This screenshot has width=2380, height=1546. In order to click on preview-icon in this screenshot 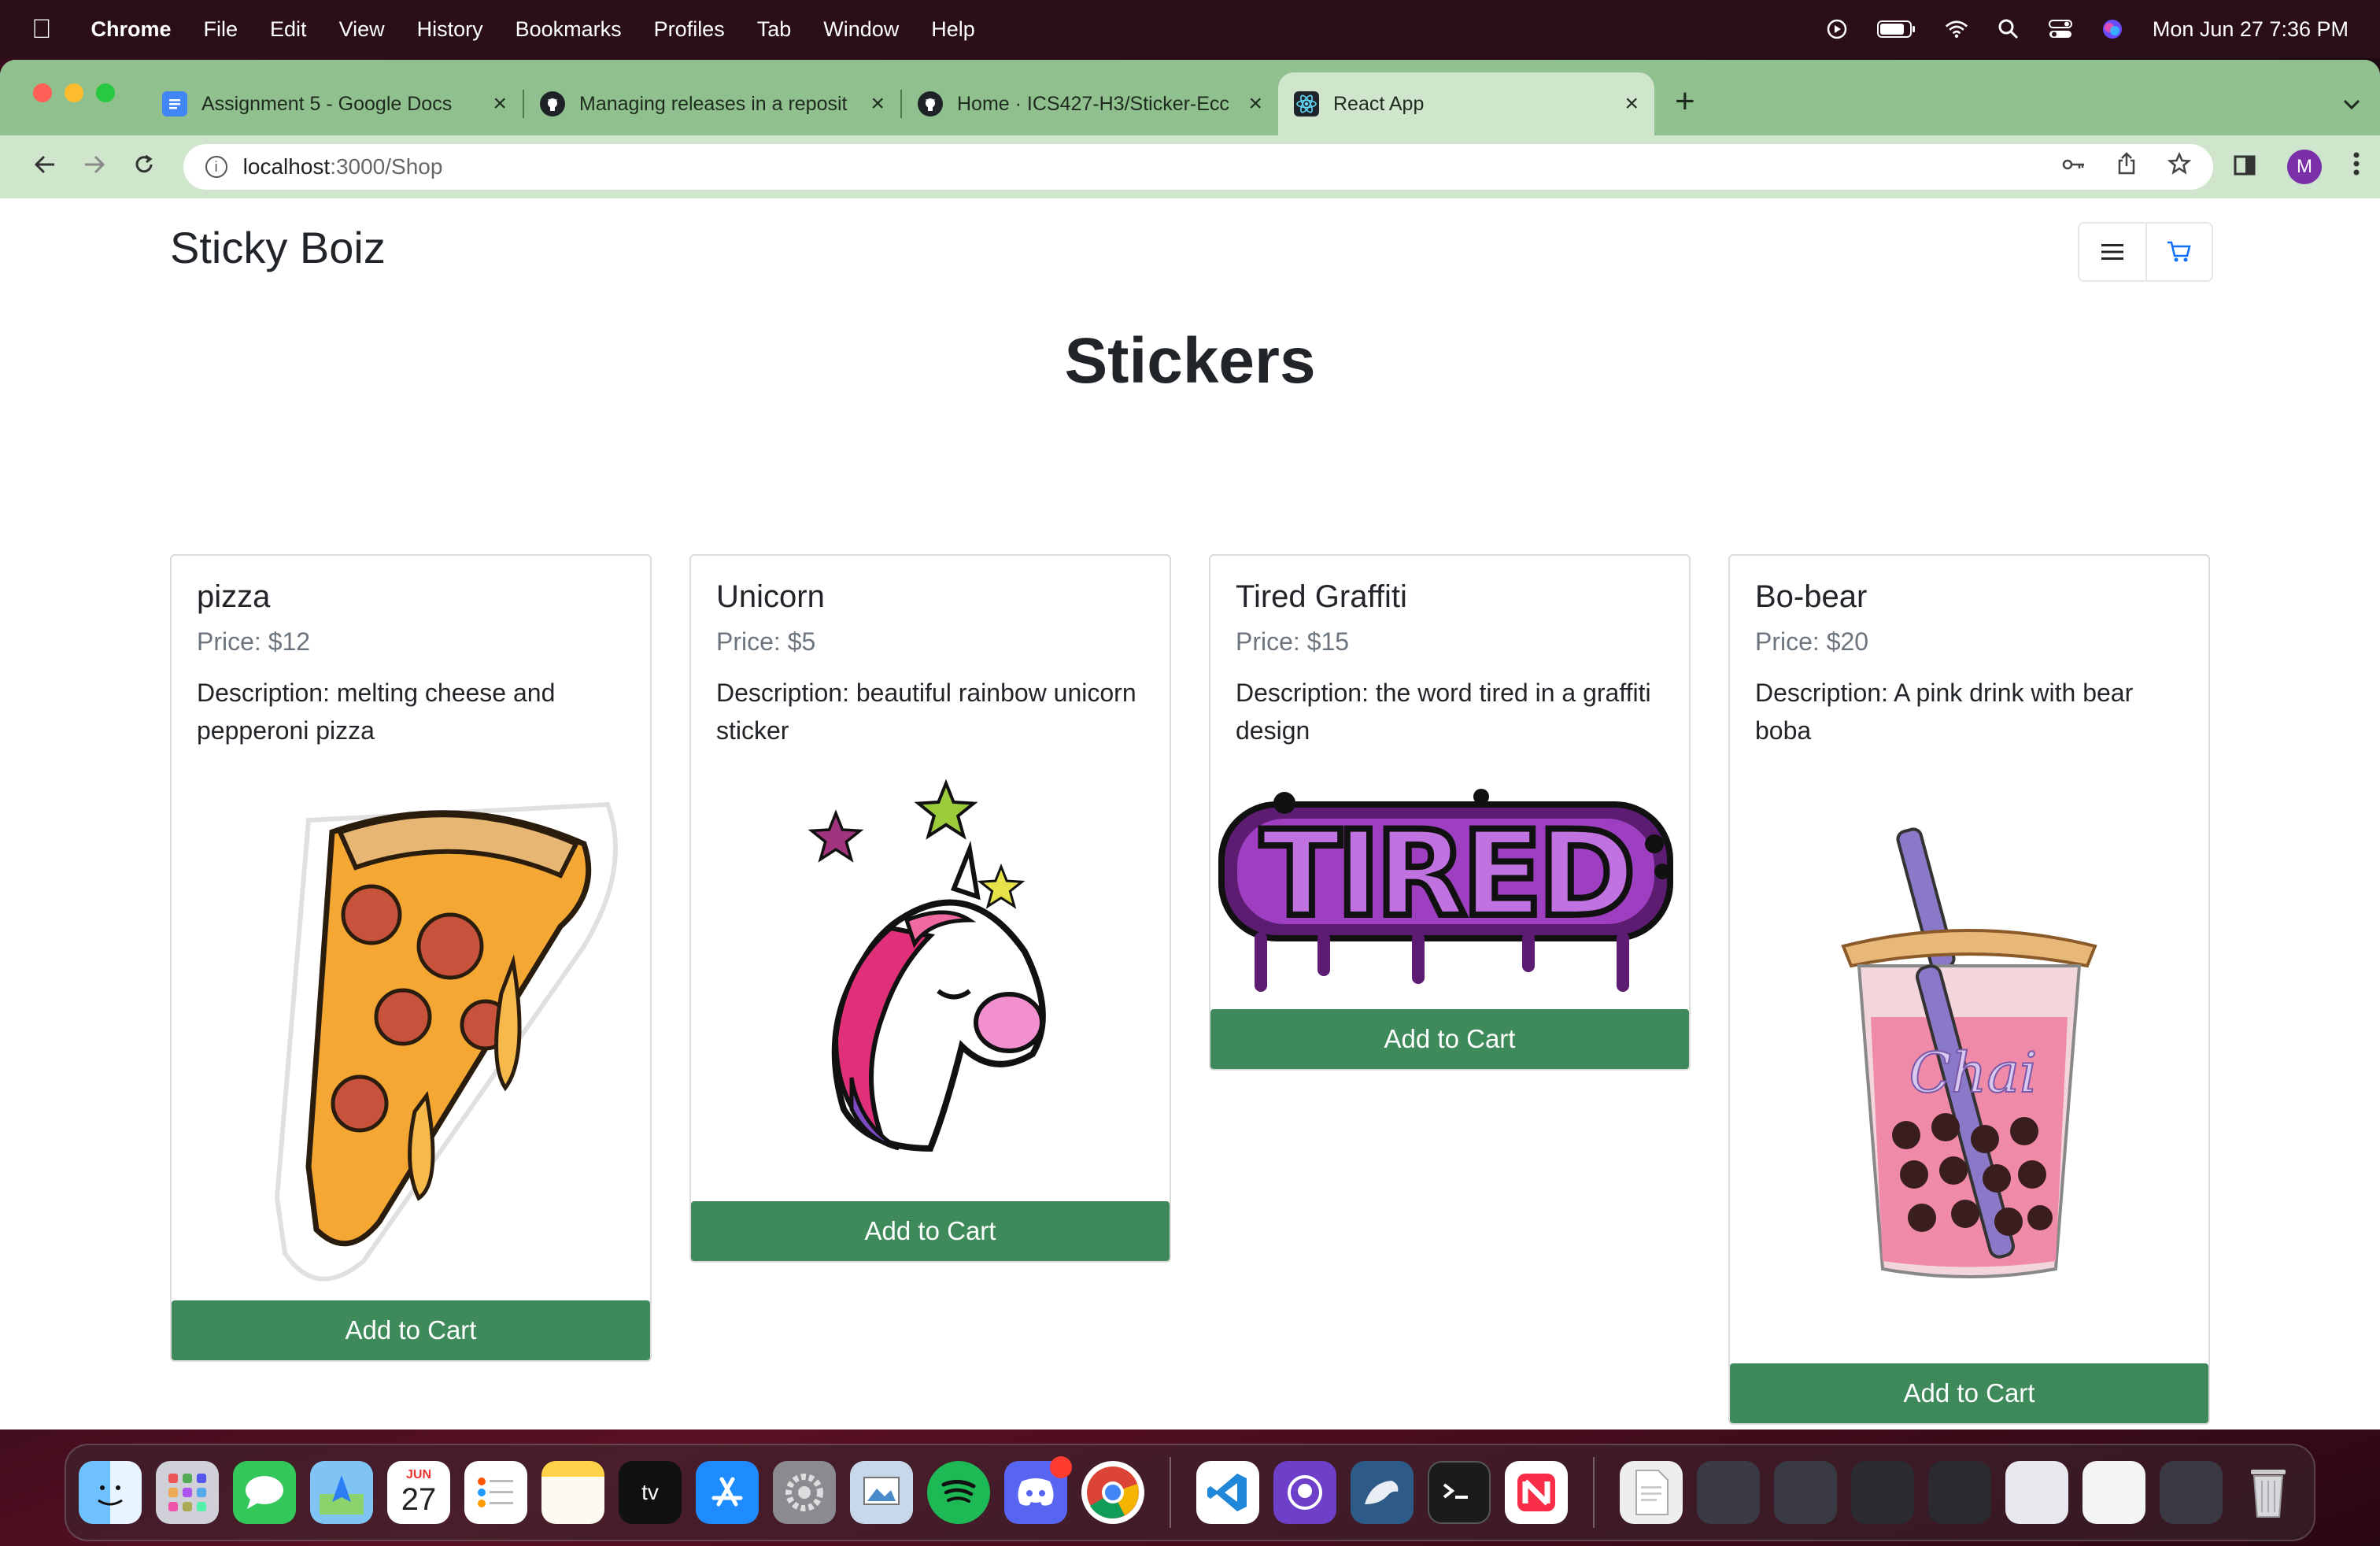, I will do `click(881, 1493)`.